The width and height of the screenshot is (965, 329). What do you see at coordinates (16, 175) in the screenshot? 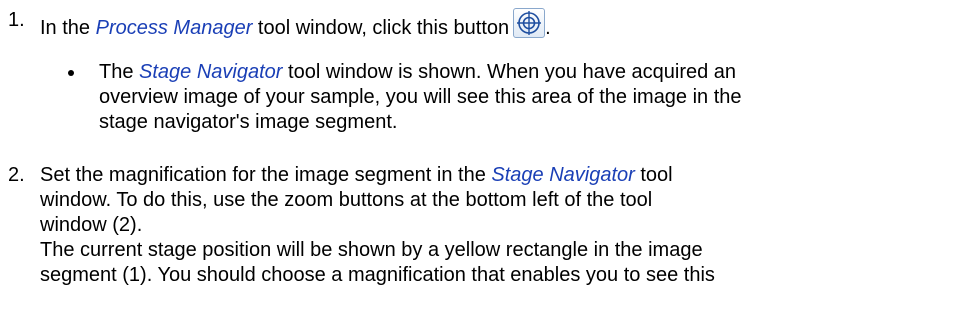
I see `step-number: 2.` at bounding box center [16, 175].